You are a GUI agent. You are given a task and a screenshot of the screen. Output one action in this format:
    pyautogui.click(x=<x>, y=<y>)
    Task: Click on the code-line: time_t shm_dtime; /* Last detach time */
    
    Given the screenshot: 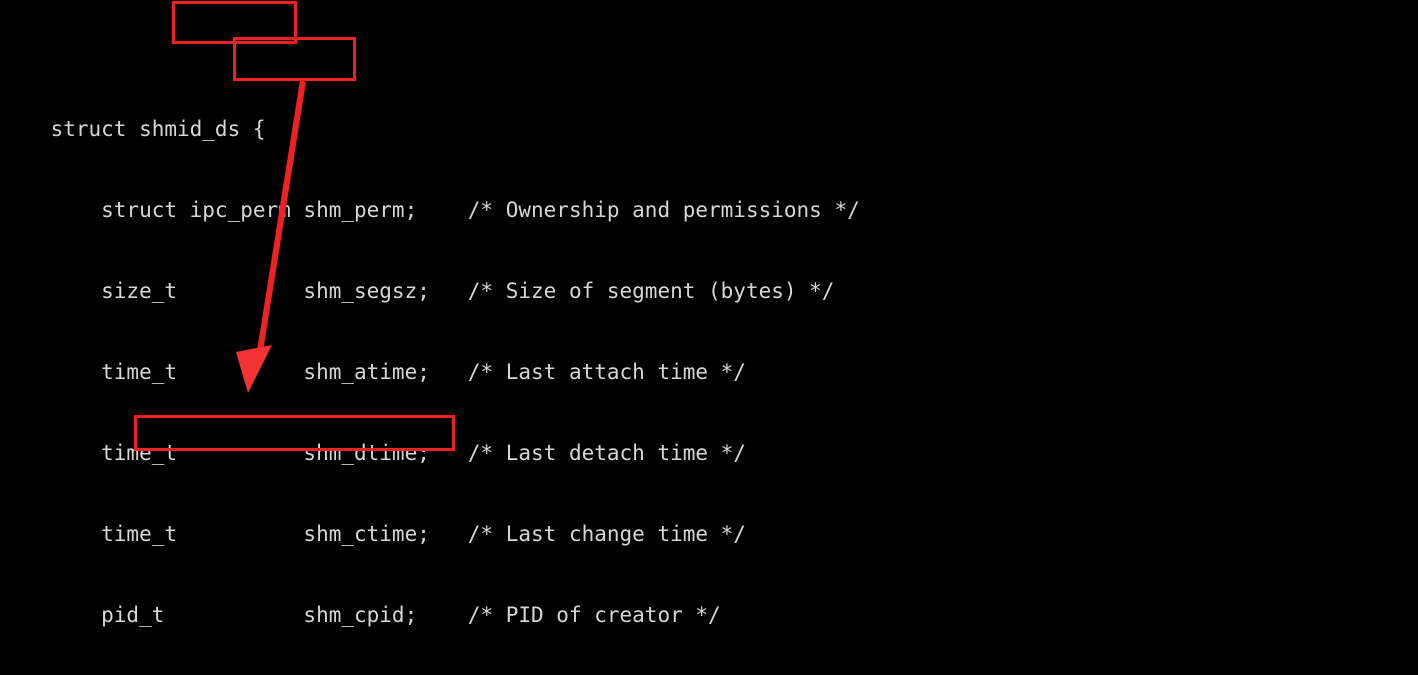 What is the action you would take?
    pyautogui.click(x=709, y=453)
    